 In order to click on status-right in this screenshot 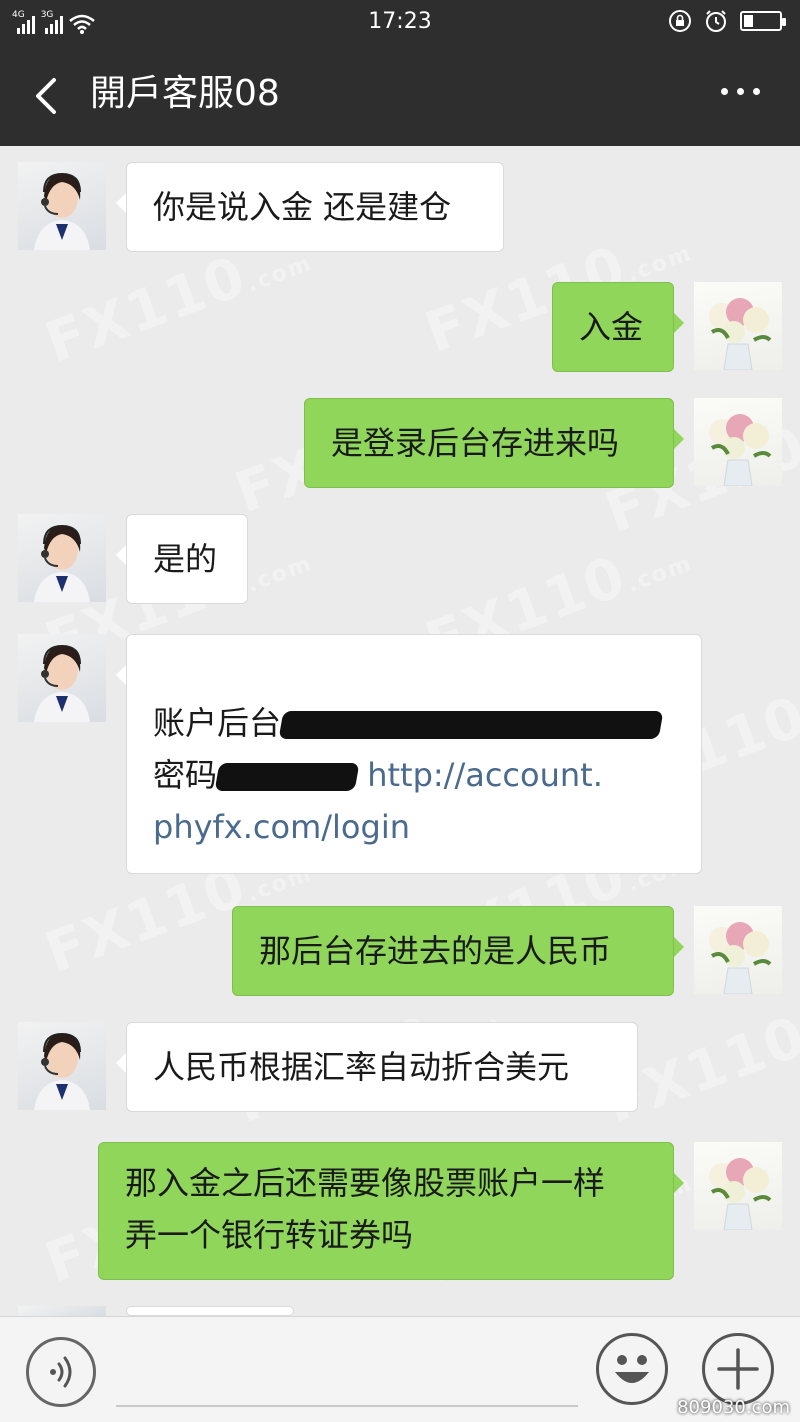, I will do `click(727, 21)`.